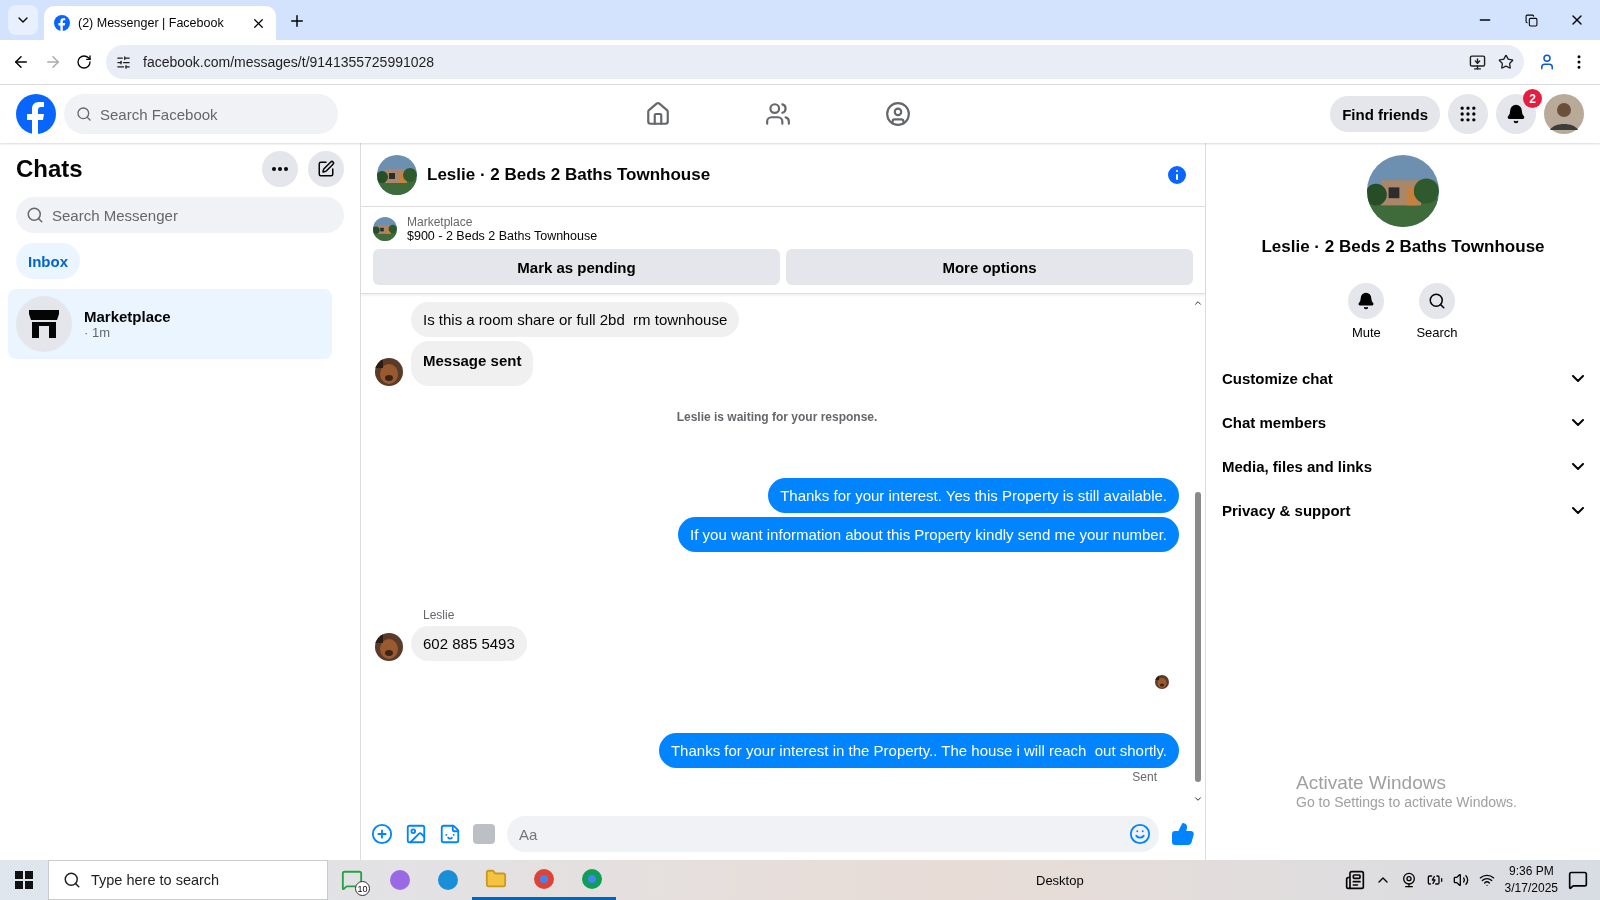 The height and width of the screenshot is (900, 1600). What do you see at coordinates (151, 23) in the screenshot?
I see `tab-title: (2) Messenger | Facebook` at bounding box center [151, 23].